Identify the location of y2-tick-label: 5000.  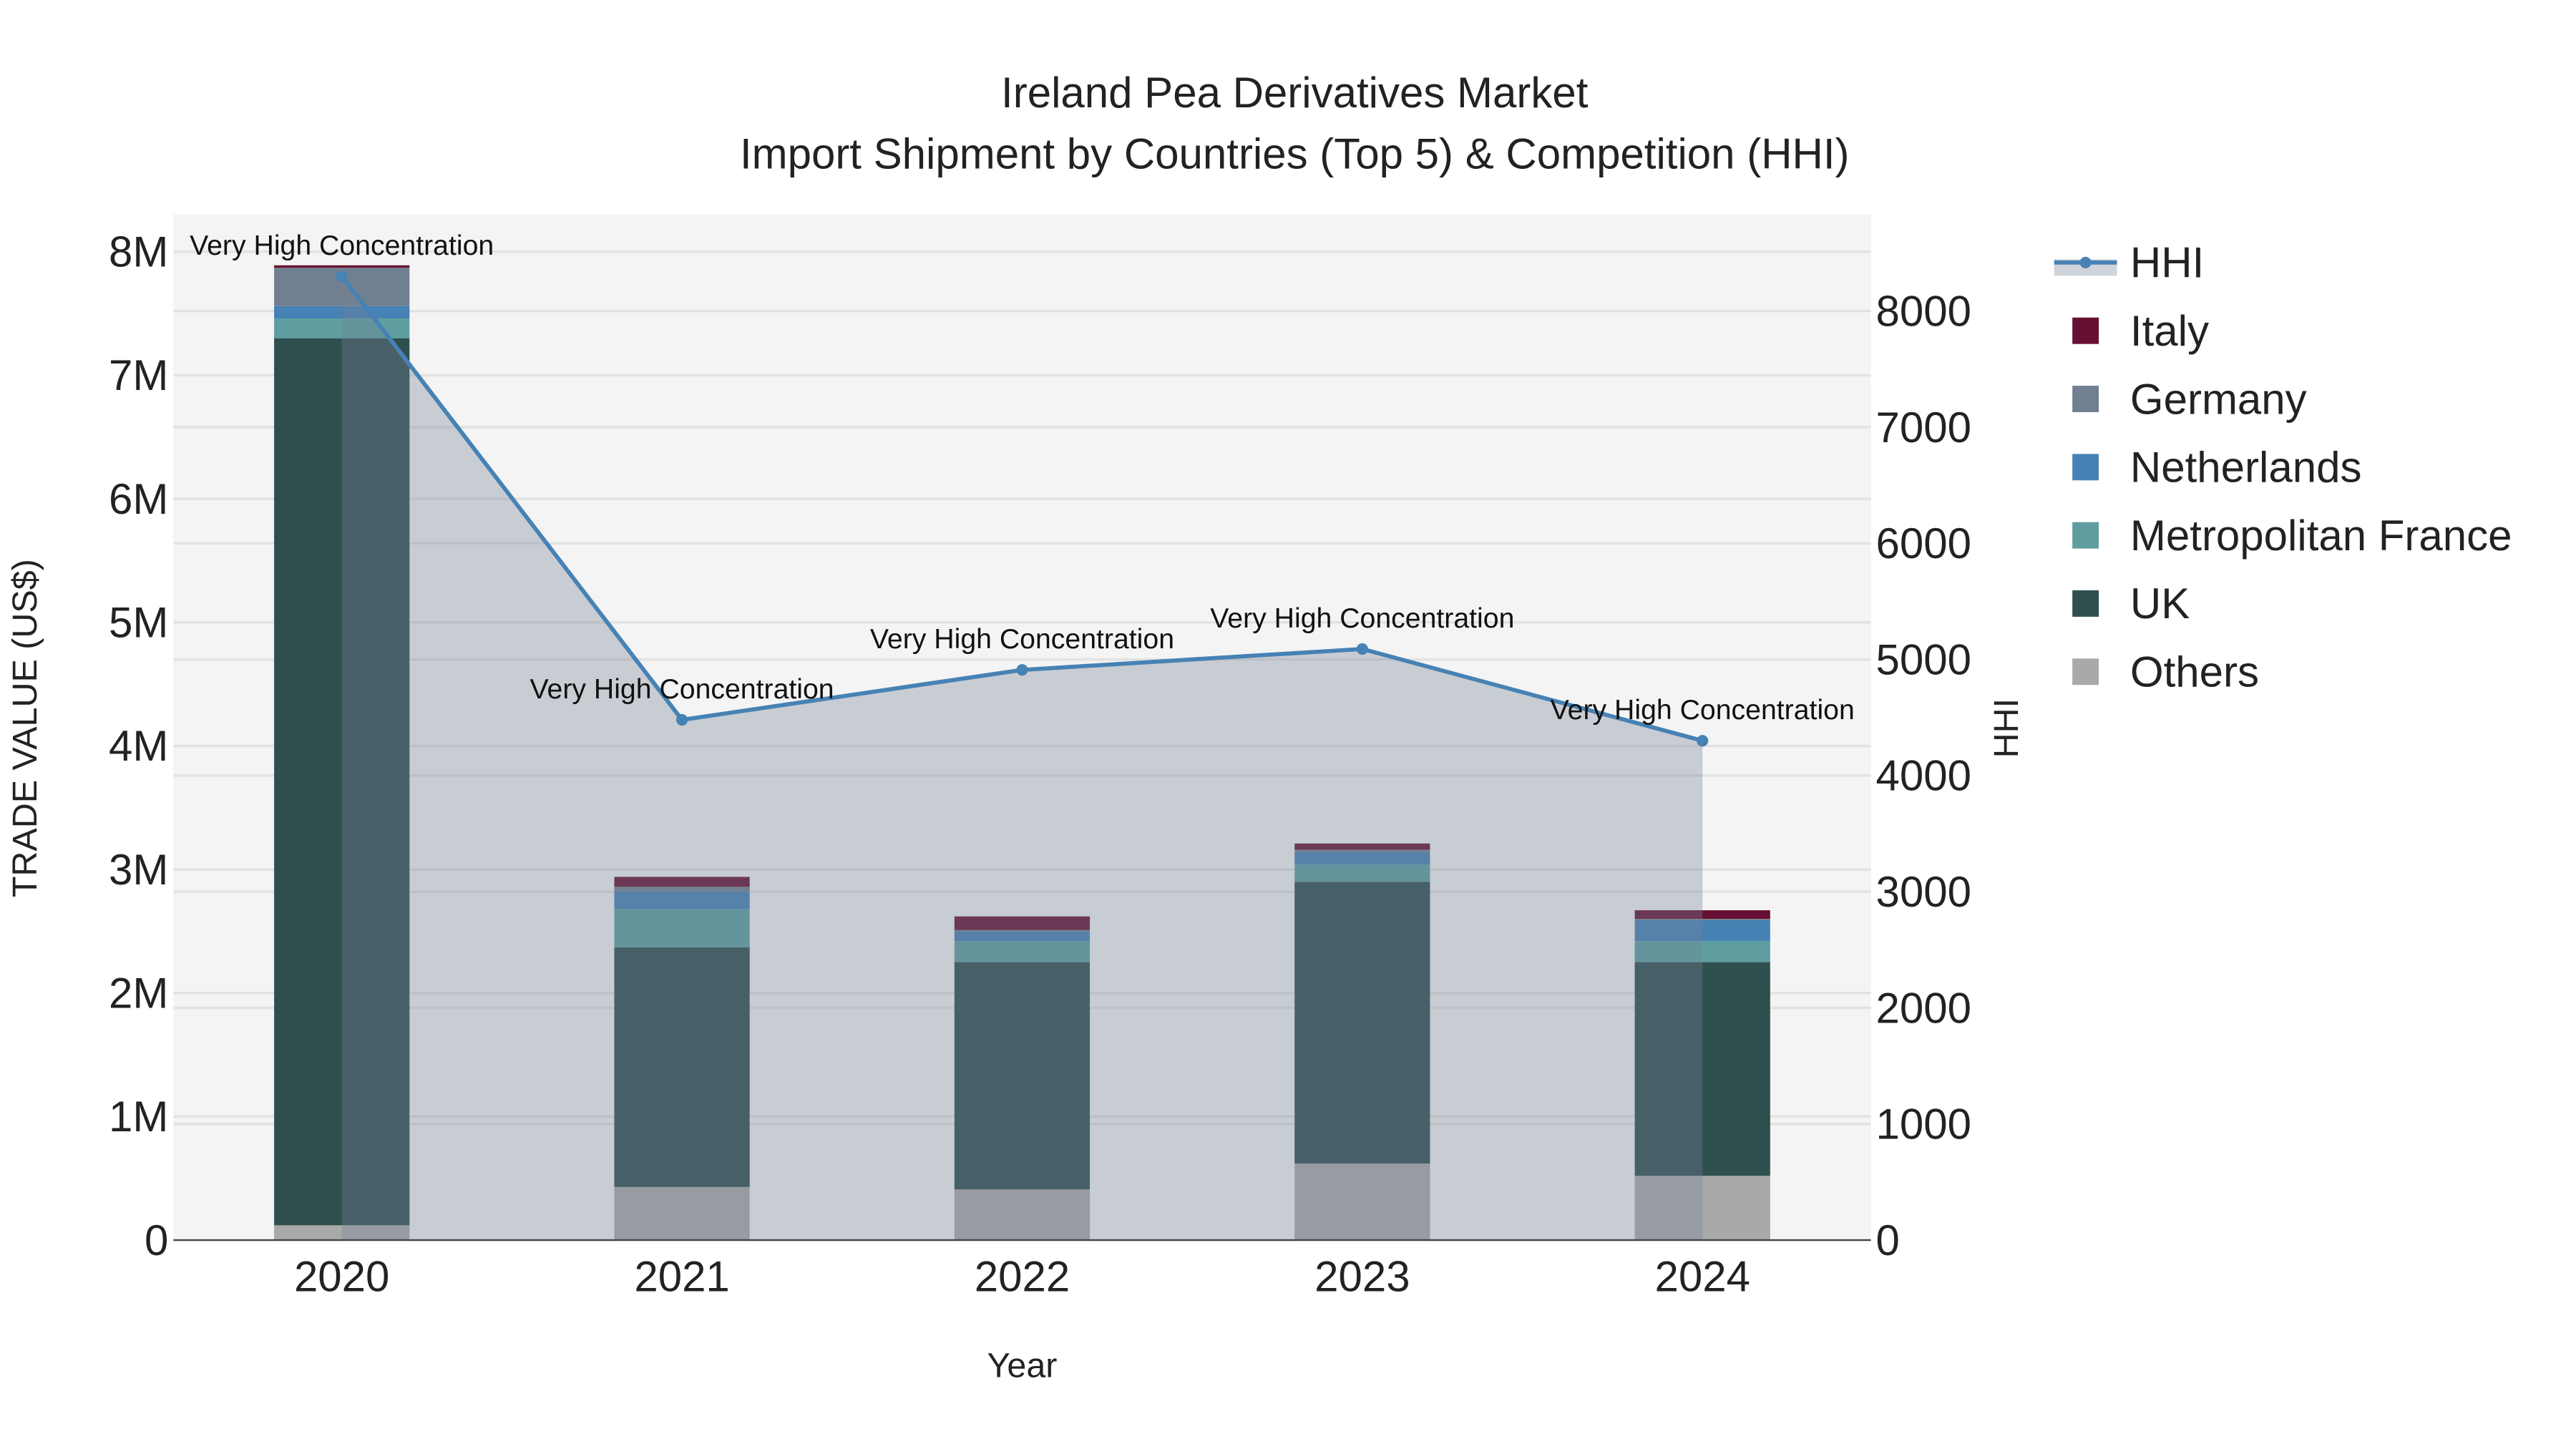
(1923, 659).